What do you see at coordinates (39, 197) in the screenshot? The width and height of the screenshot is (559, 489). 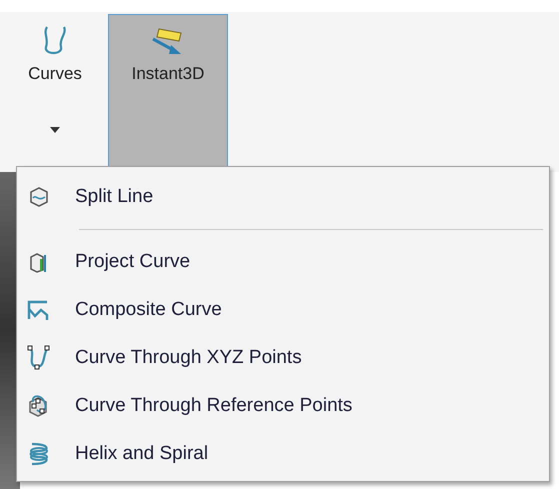 I see `box-wave-icon` at bounding box center [39, 197].